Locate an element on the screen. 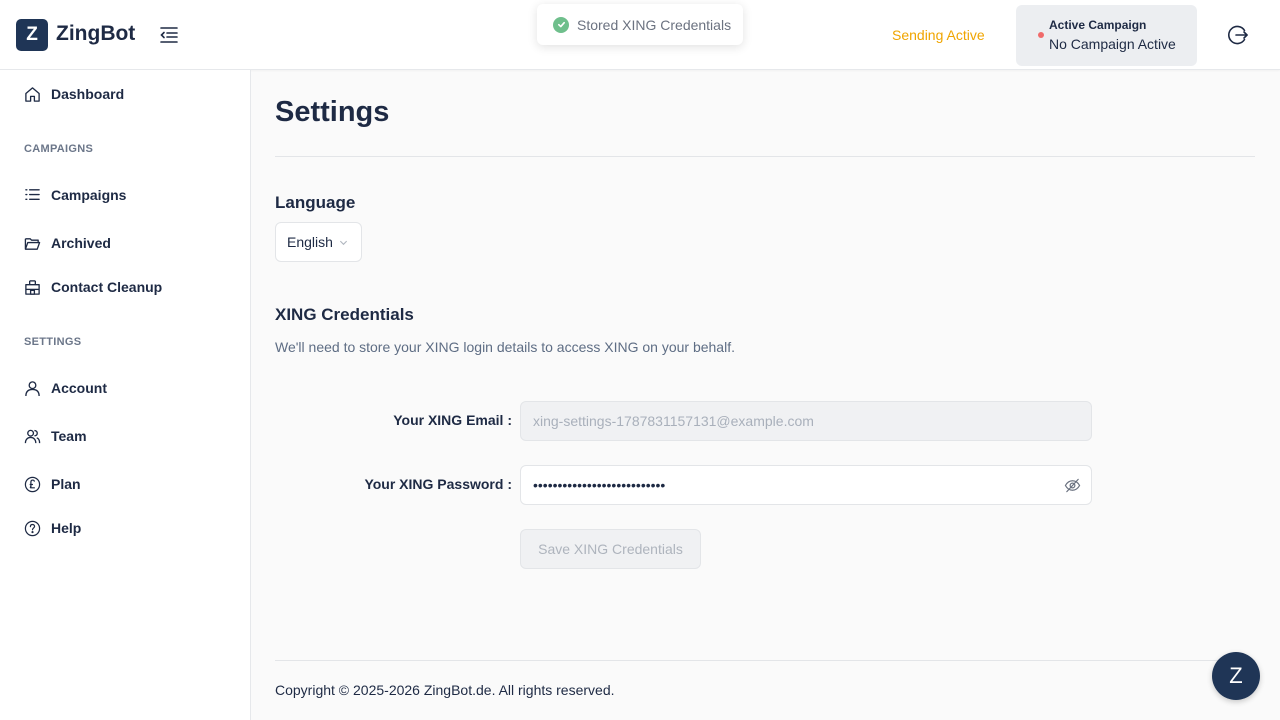 Image resolution: width=1280 pixels, height=720 pixels. language-select: English is located at coordinates (318, 242).